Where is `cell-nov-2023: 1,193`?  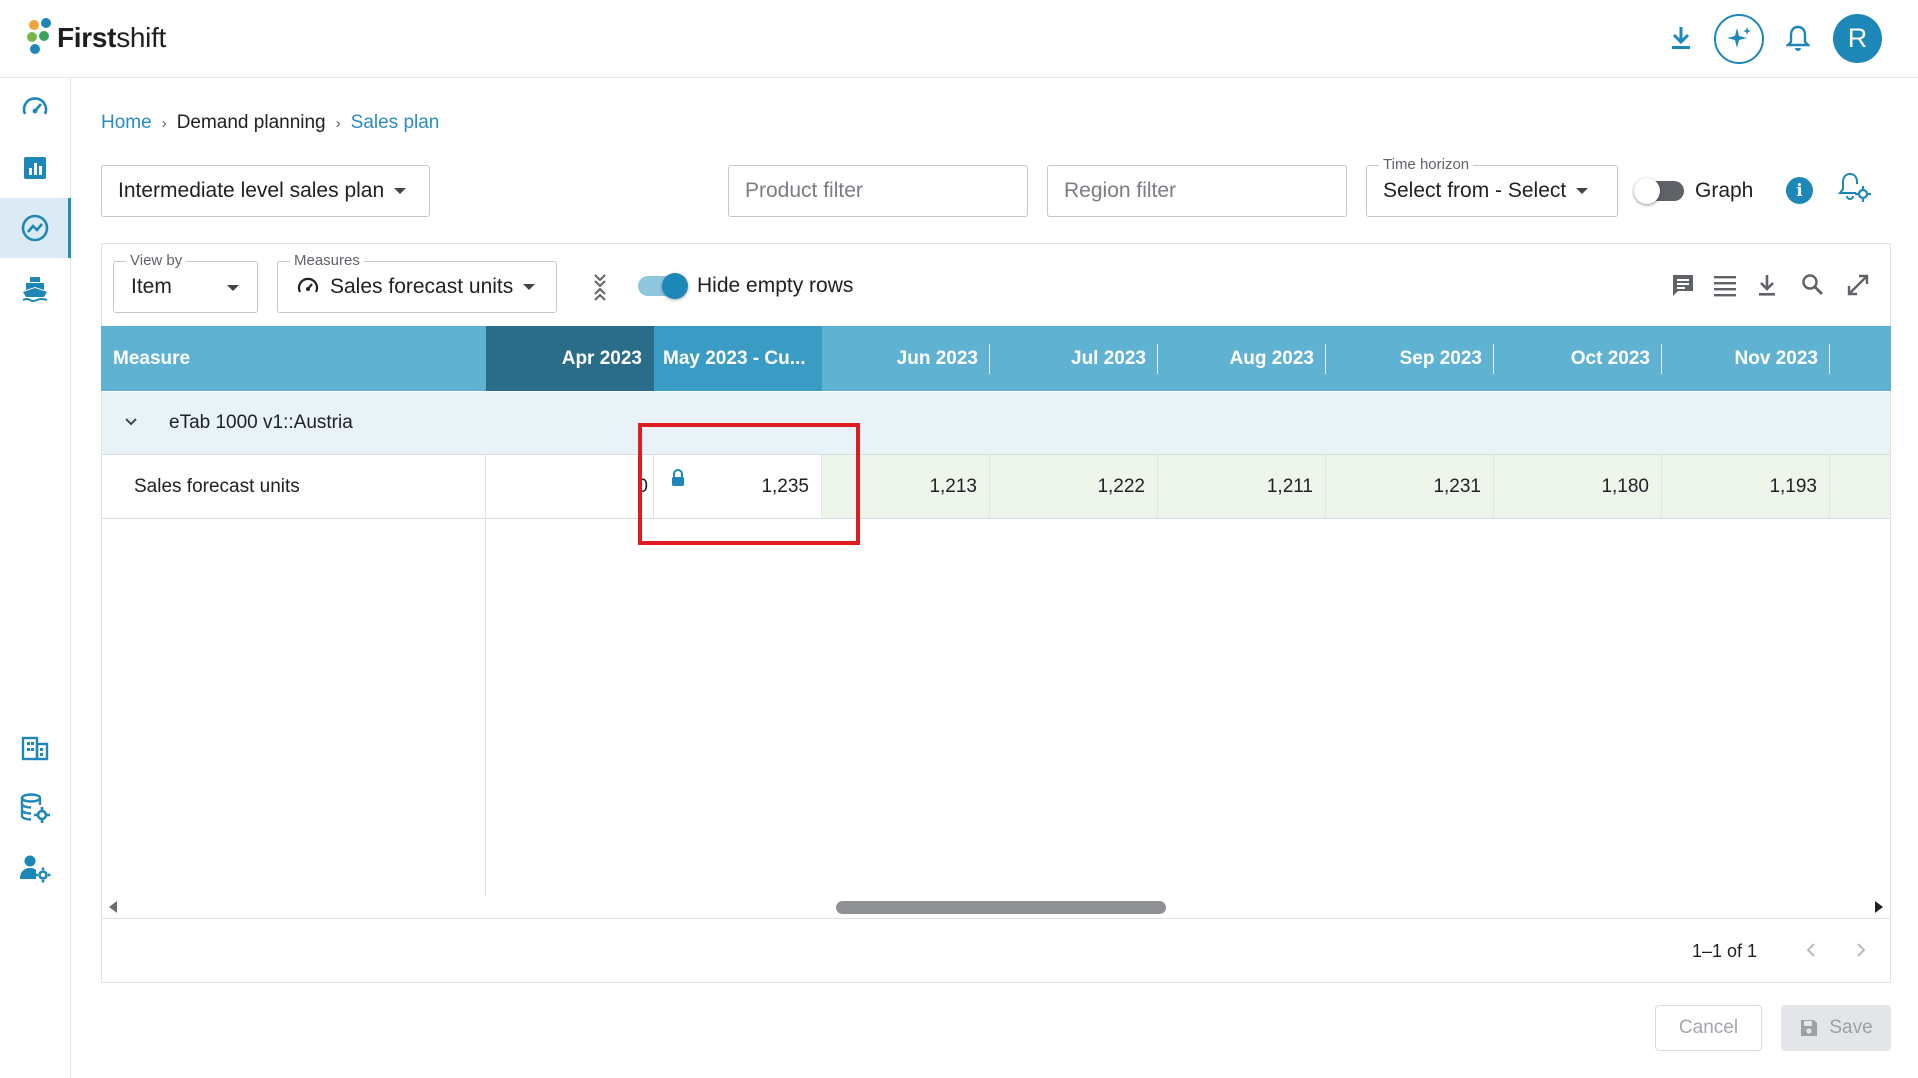 cell-nov-2023: 1,193 is located at coordinates (1746, 486).